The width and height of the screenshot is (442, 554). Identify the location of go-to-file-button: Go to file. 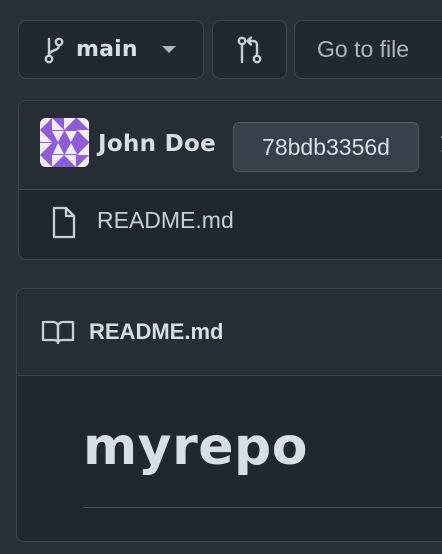
(368, 49).